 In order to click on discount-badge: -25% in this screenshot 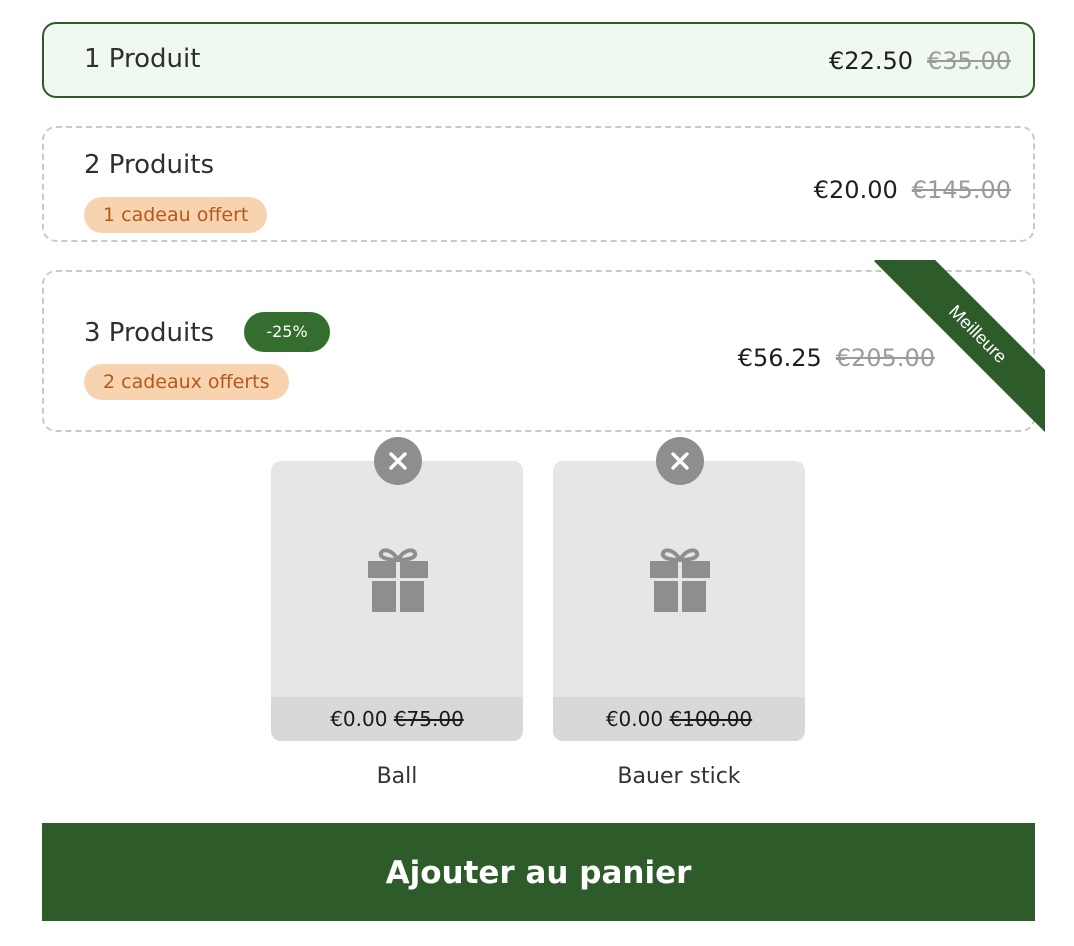, I will do `click(287, 332)`.